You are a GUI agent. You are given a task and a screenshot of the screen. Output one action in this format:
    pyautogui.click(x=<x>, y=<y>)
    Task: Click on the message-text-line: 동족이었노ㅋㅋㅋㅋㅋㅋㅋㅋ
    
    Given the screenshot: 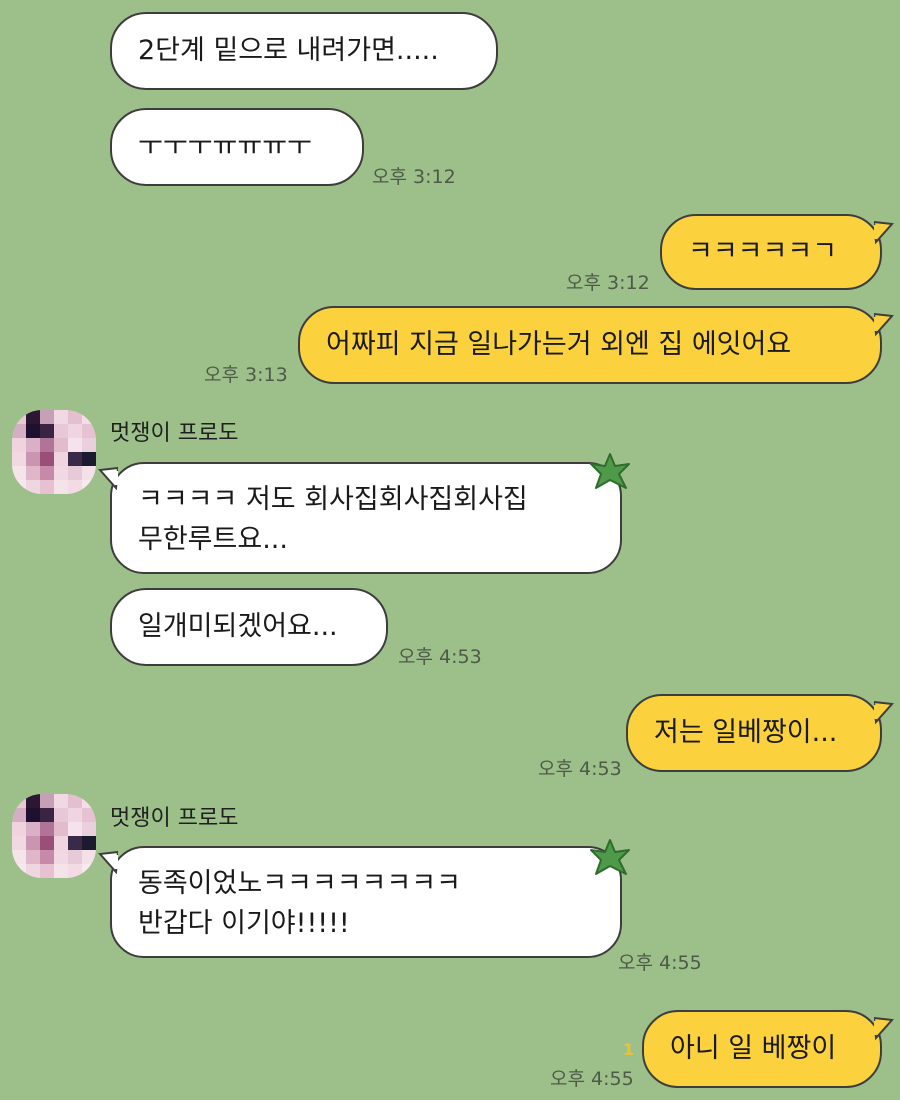 What is the action you would take?
    pyautogui.click(x=299, y=883)
    